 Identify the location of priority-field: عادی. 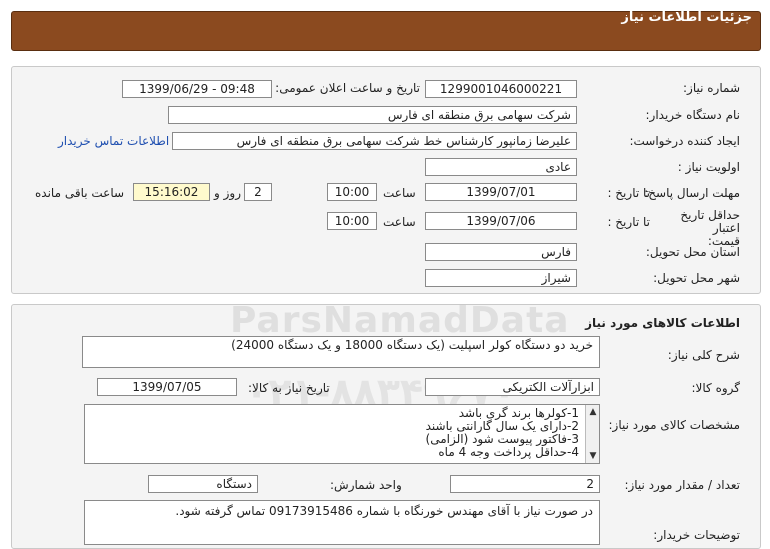
(501, 167).